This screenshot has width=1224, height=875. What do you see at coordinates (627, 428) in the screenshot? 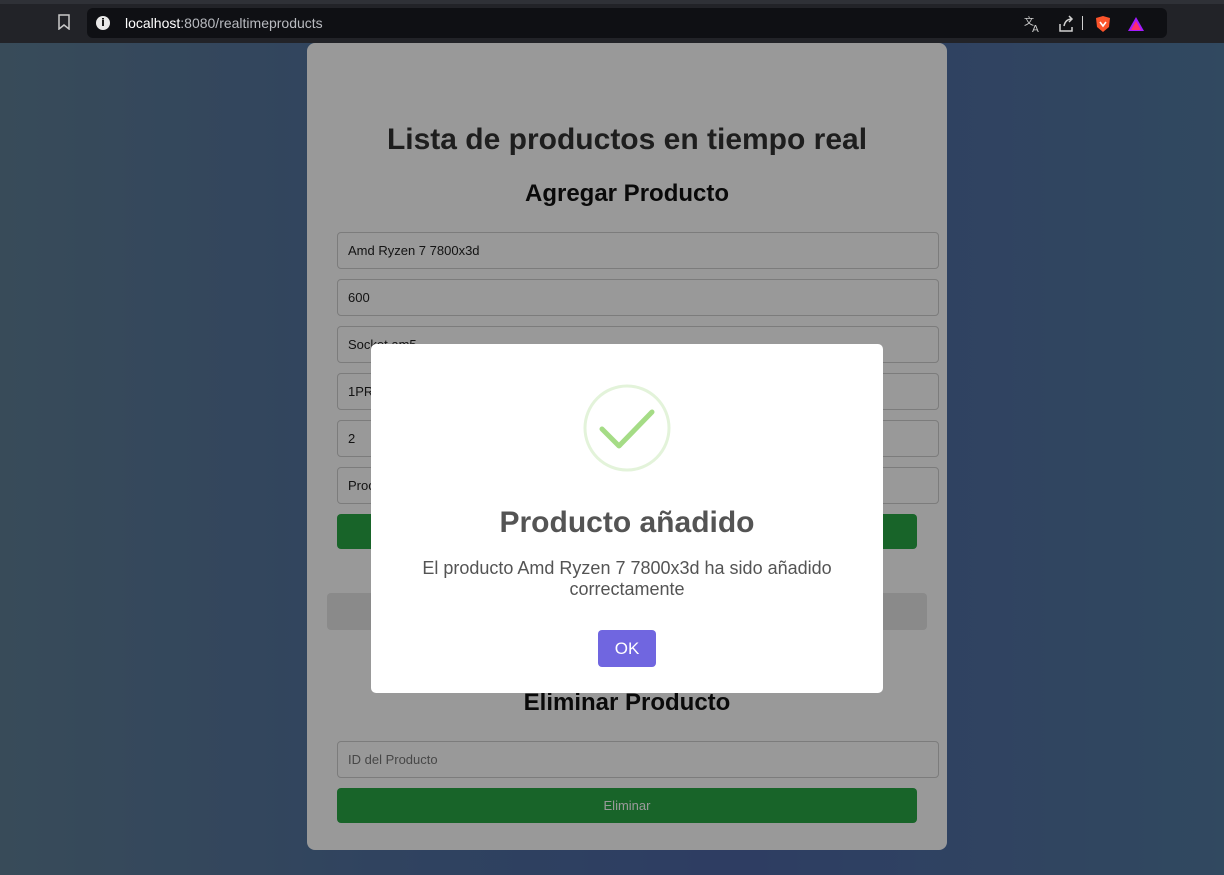
I see `success-check-icon` at bounding box center [627, 428].